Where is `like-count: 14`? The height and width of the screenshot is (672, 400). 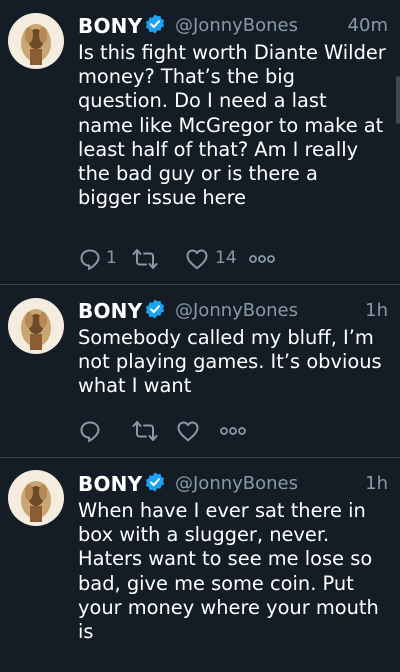 like-count: 14 is located at coordinates (226, 258).